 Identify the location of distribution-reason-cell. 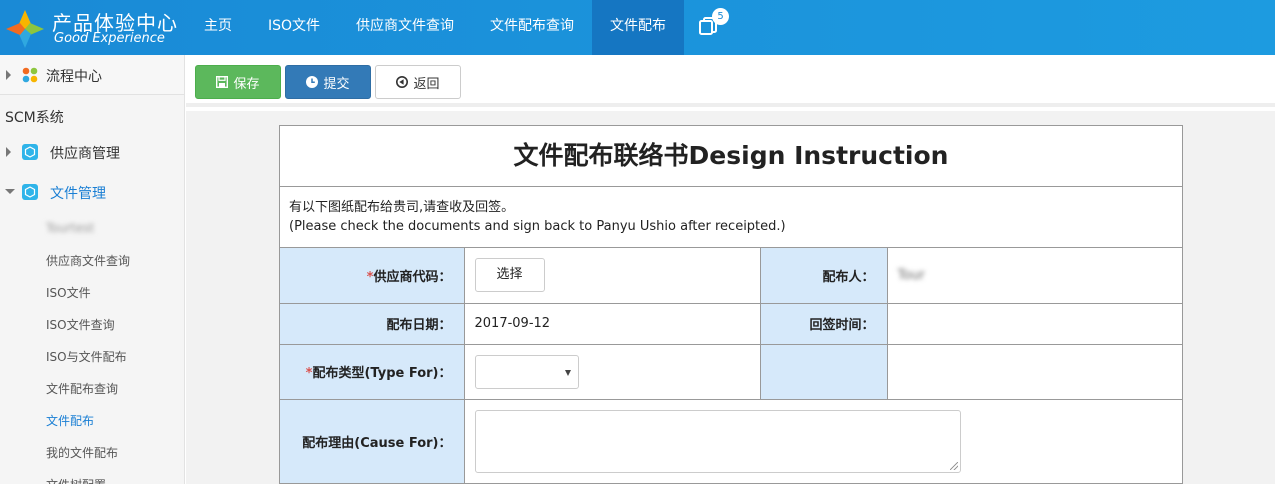
(822, 441).